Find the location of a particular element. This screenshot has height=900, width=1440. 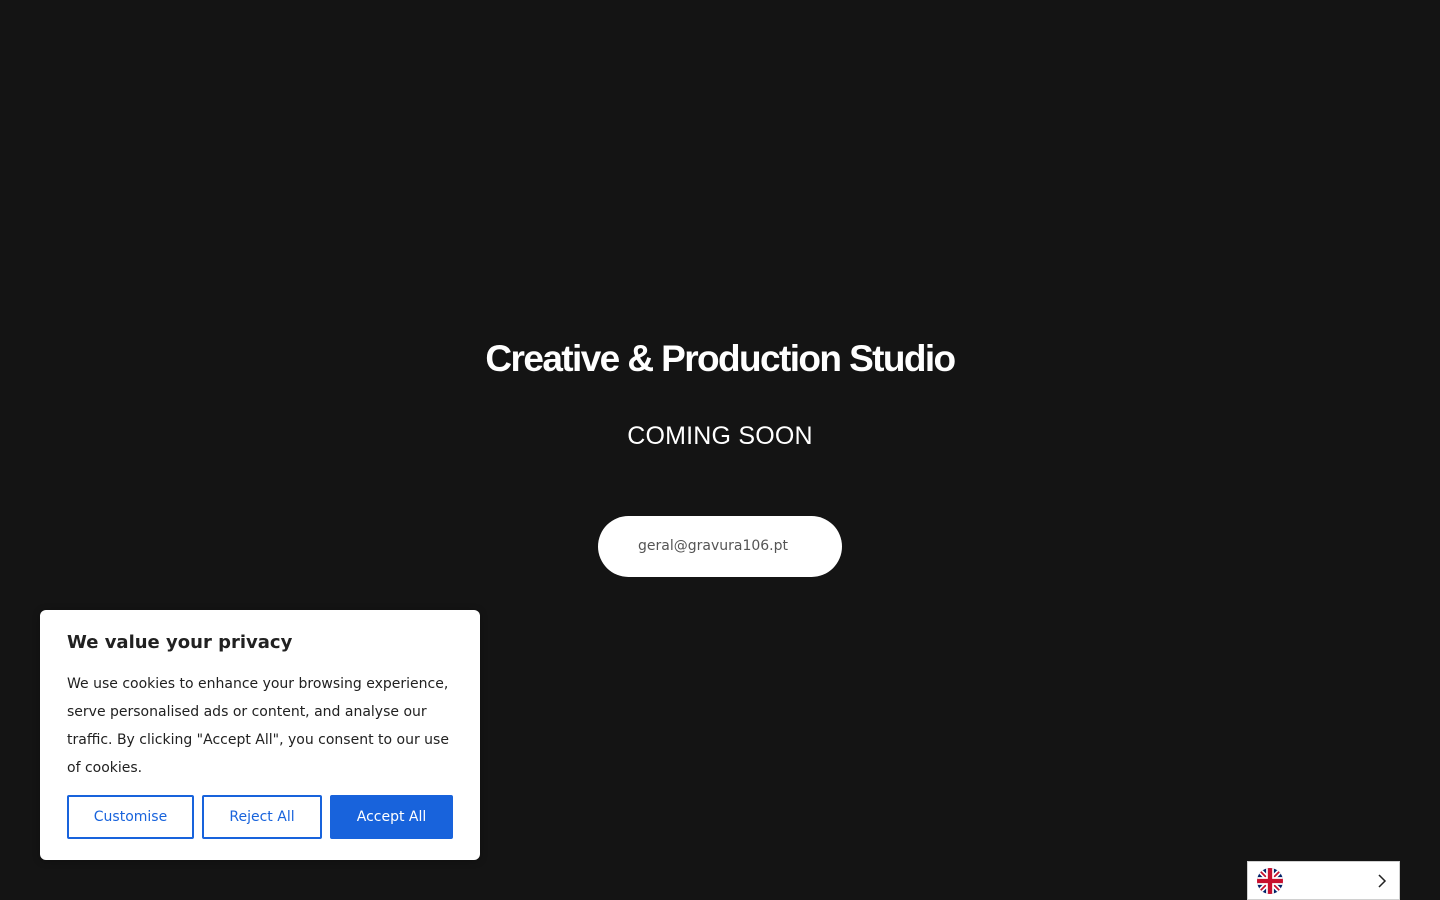

reject-all-button: Reject All is located at coordinates (262, 817).